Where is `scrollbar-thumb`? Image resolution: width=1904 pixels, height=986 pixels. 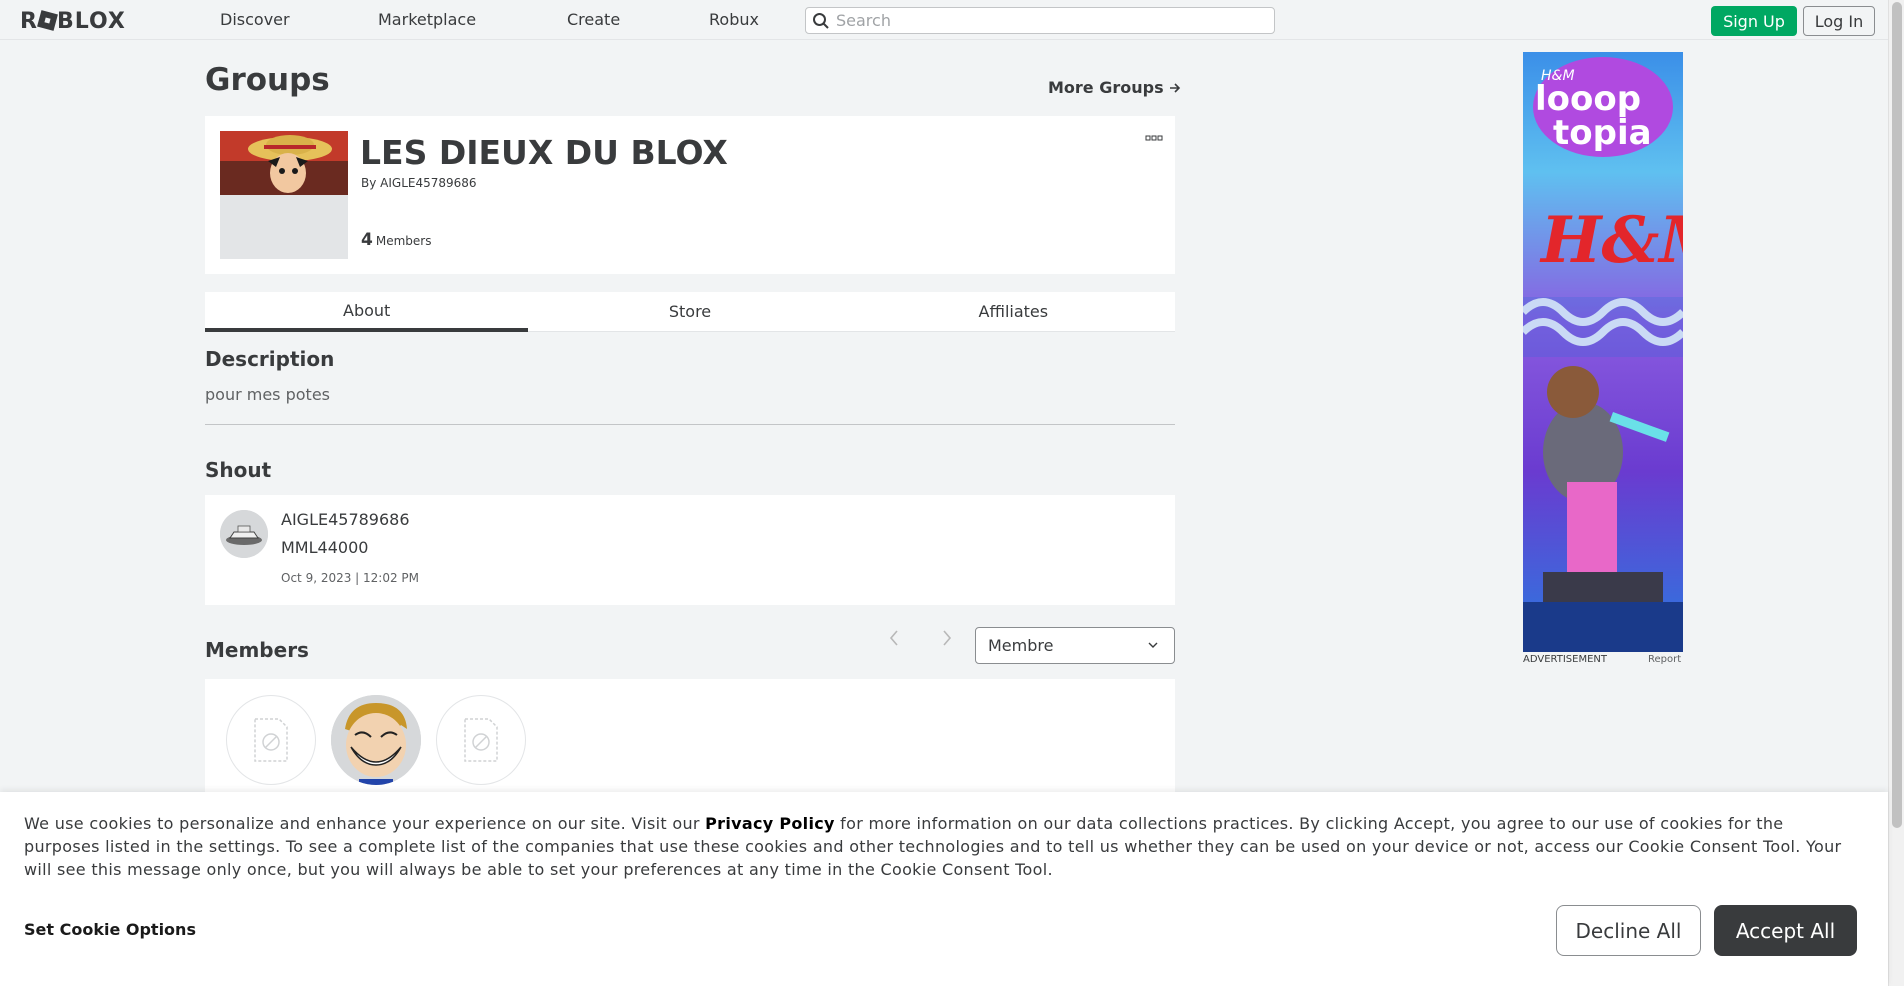
scrollbar-thumb is located at coordinates (1897, 415).